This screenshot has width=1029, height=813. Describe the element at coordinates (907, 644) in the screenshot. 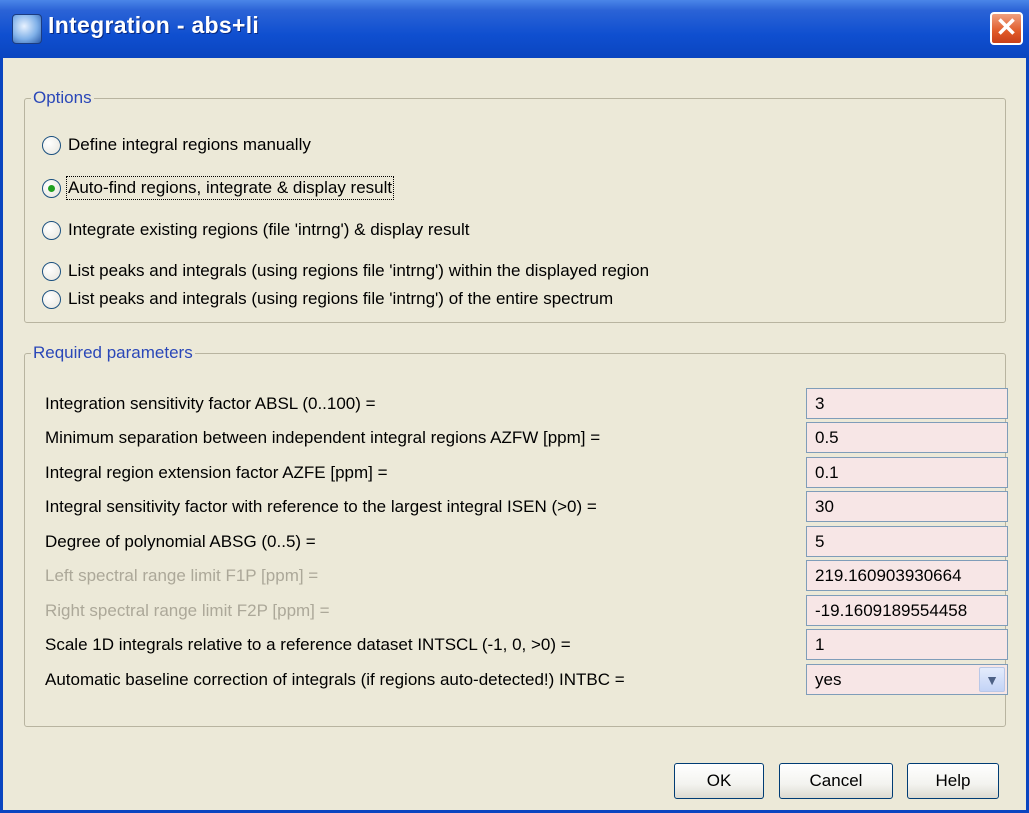

I see `intscl-input: 1` at that location.